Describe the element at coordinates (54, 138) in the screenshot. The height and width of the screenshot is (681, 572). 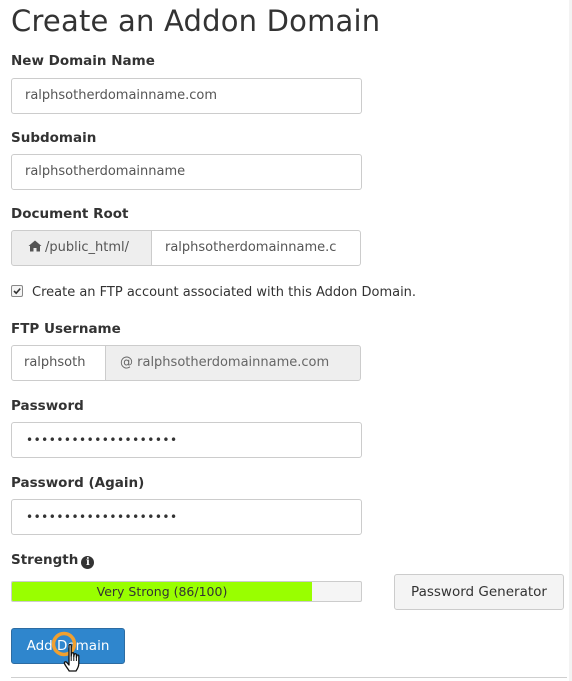
I see `subdomain-label: Subdomain` at that location.